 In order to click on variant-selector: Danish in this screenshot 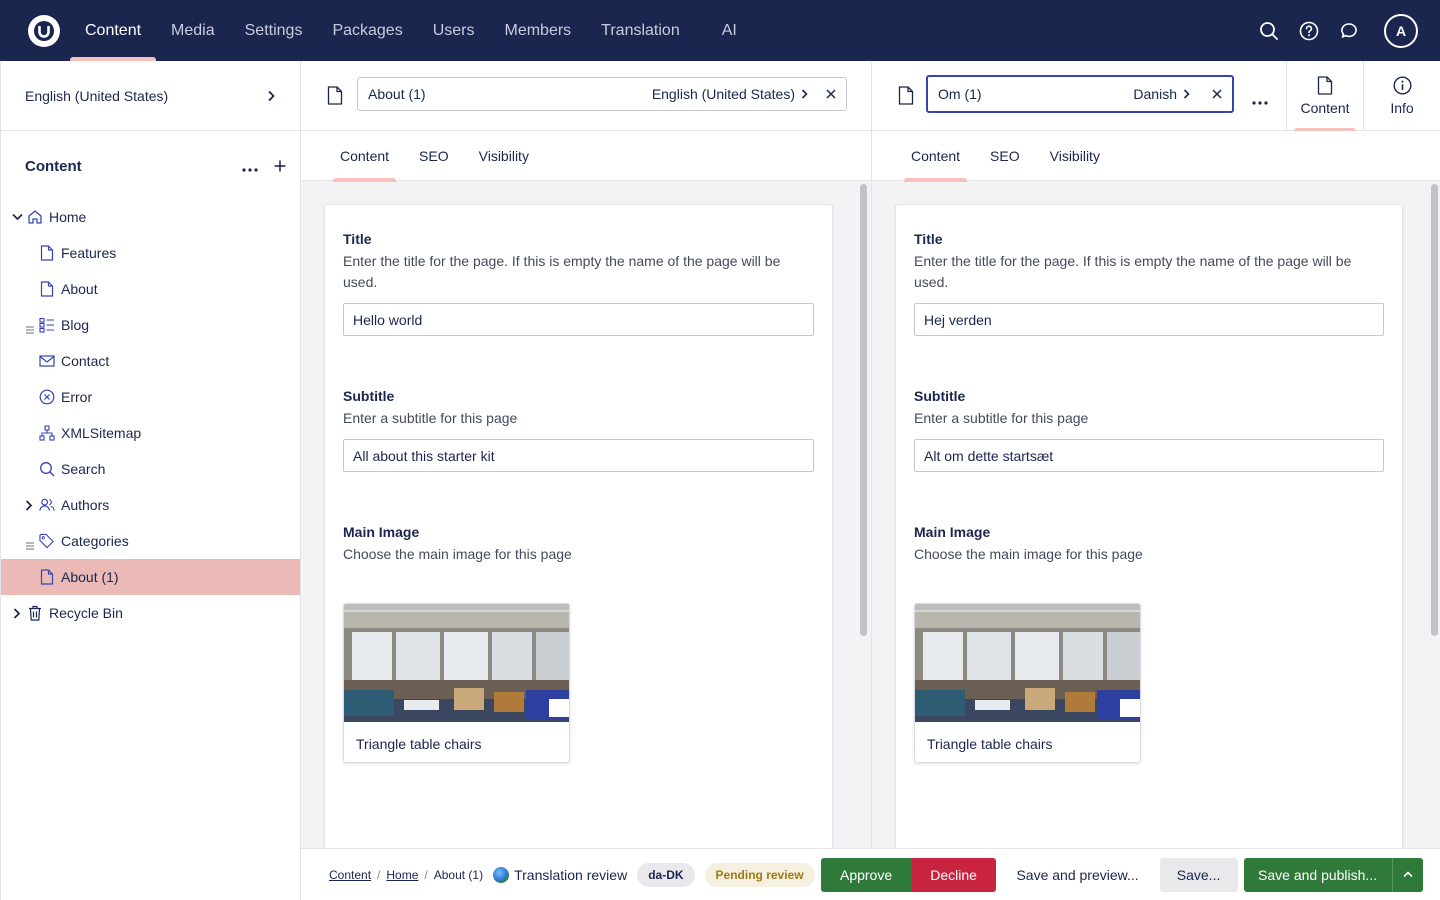, I will do `click(1161, 94)`.